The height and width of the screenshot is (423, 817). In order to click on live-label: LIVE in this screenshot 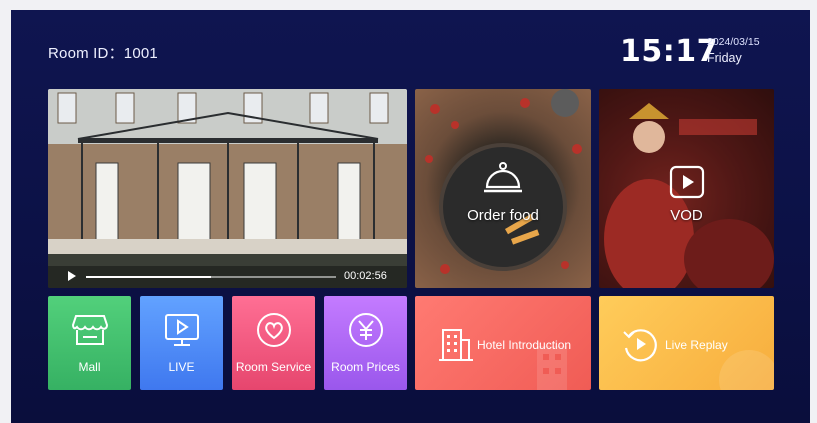, I will do `click(181, 367)`.